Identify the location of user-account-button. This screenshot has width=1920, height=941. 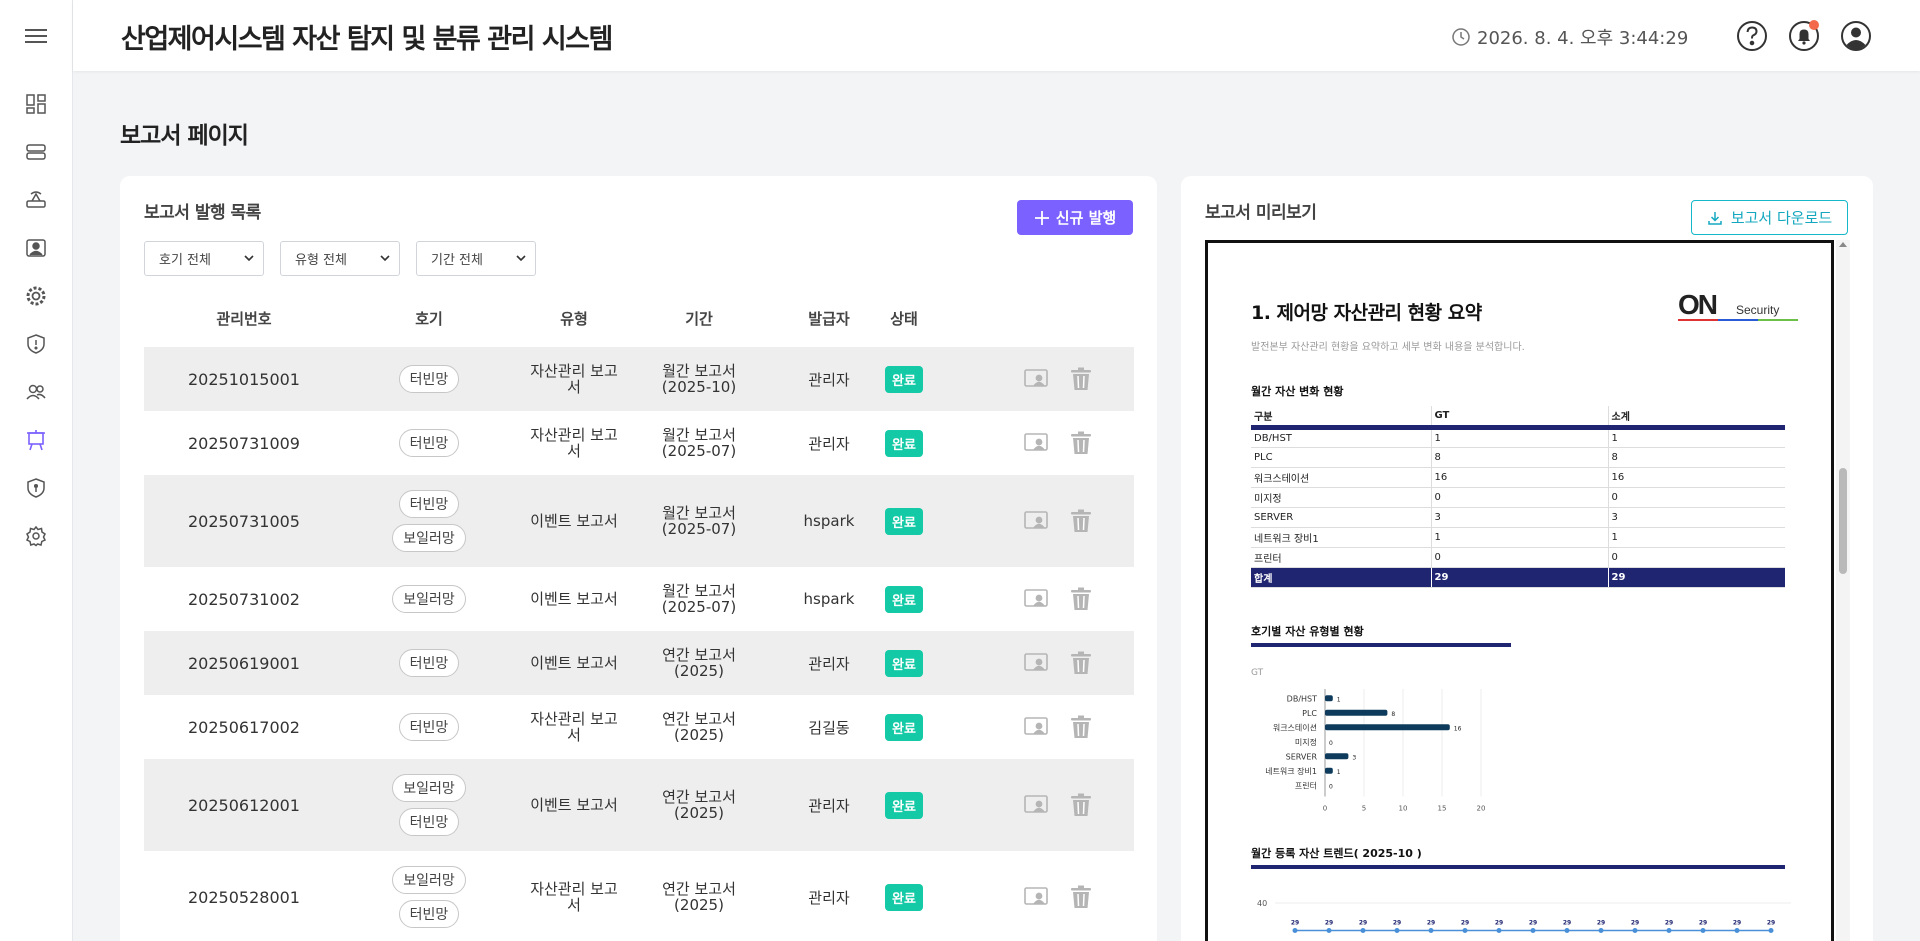
(1856, 36).